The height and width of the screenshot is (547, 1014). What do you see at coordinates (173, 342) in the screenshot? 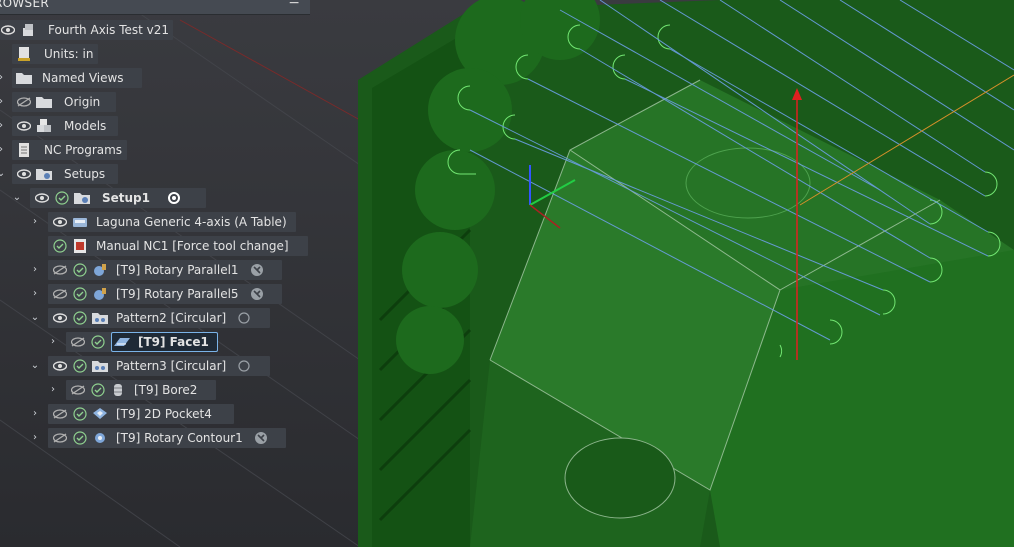
I see `tree-item-label: [T9] Face1` at bounding box center [173, 342].